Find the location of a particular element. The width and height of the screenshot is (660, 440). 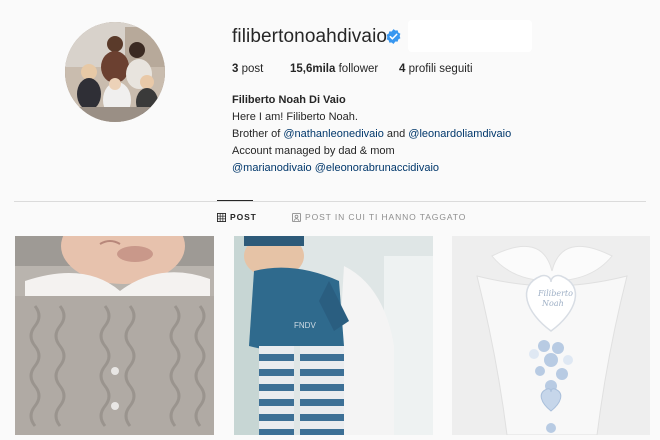

action-buttons-area is located at coordinates (470, 36).